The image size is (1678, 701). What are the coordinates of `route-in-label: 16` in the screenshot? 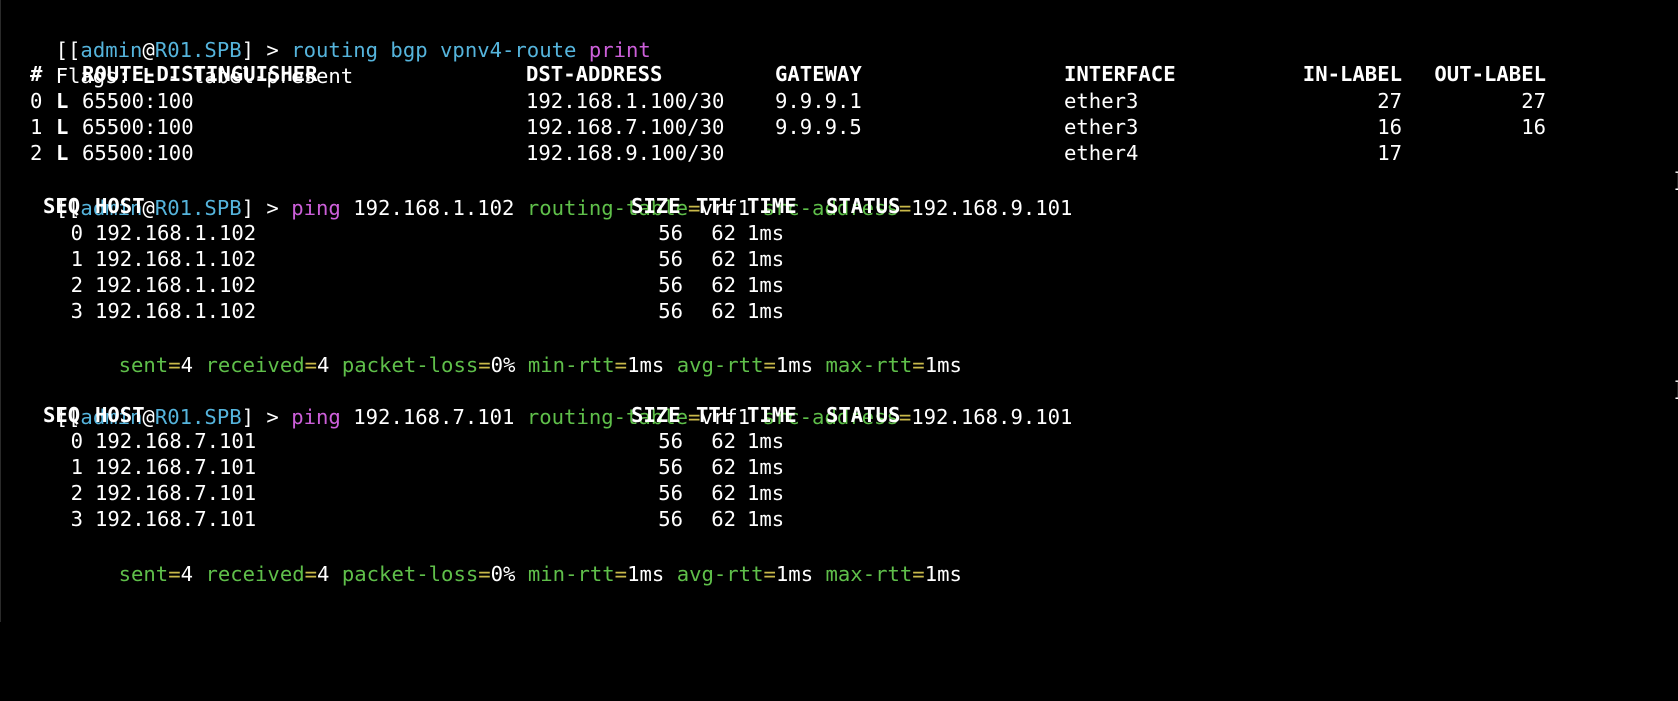 It's located at (1389, 127).